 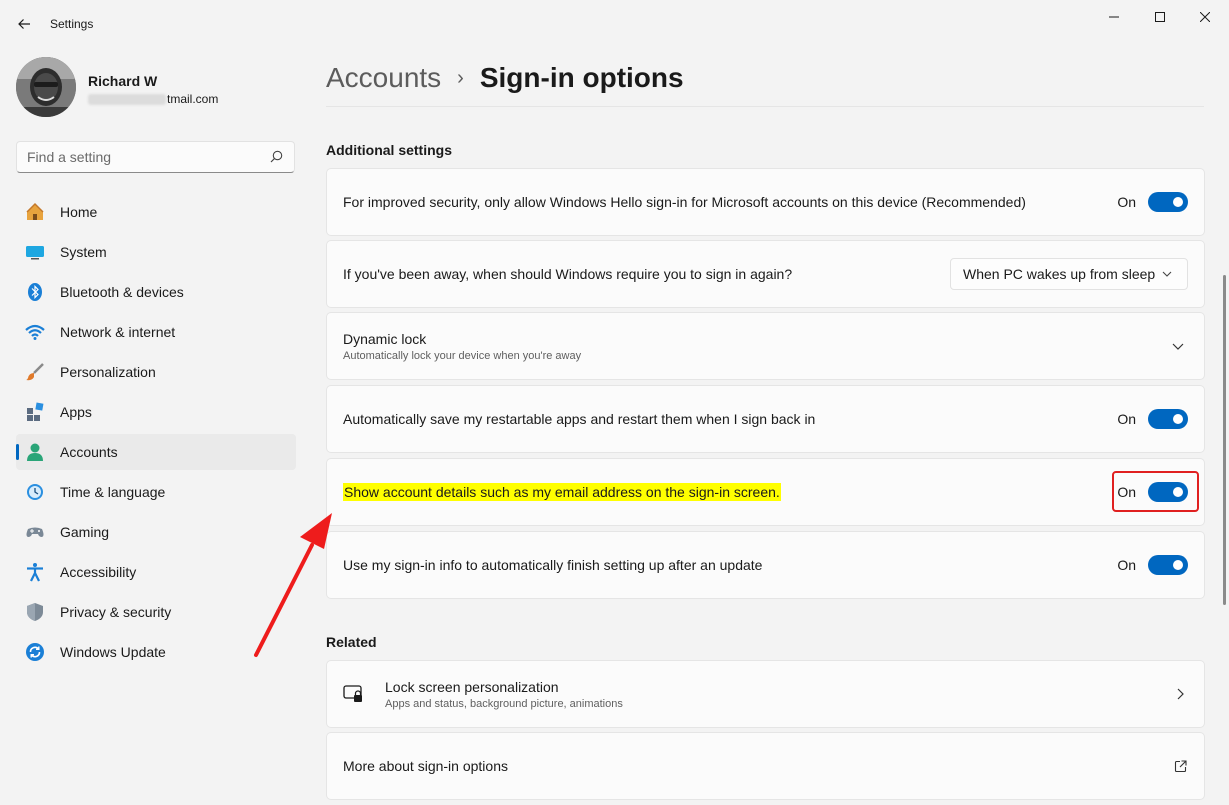 I want to click on maximize-icon, so click(x=1160, y=17).